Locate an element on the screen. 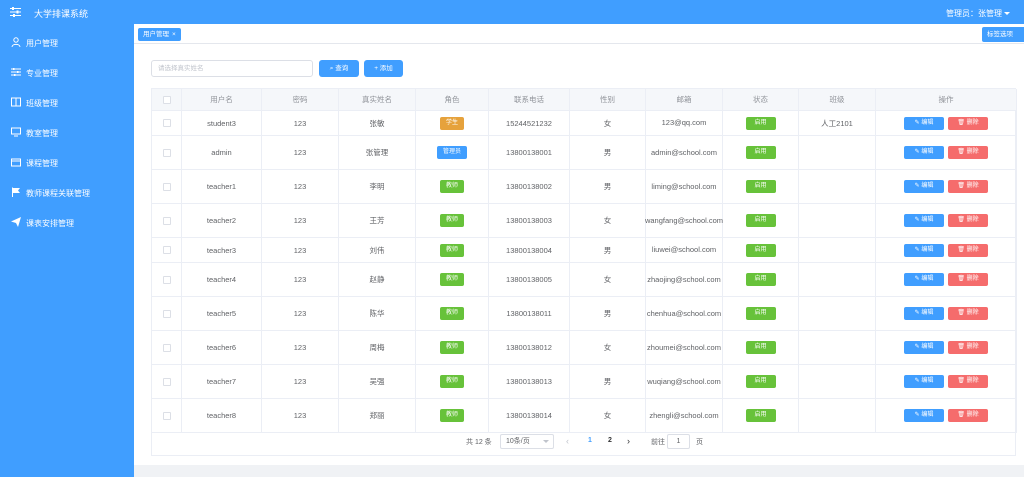  columns-icon is located at coordinates (16, 102).